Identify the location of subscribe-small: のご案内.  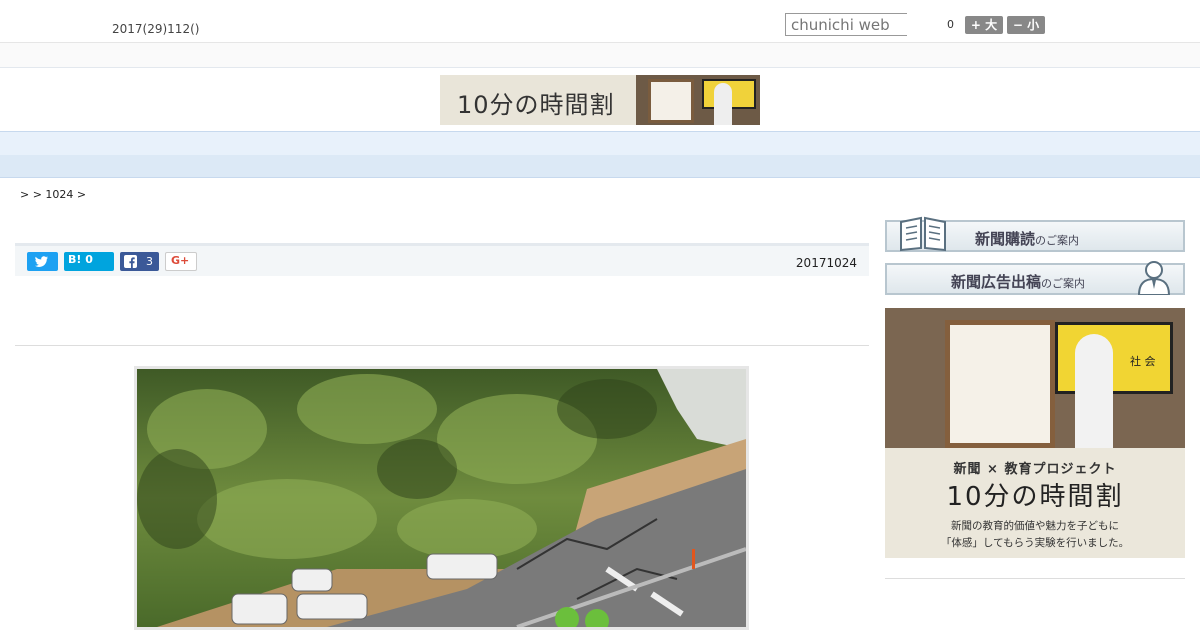
(1057, 240).